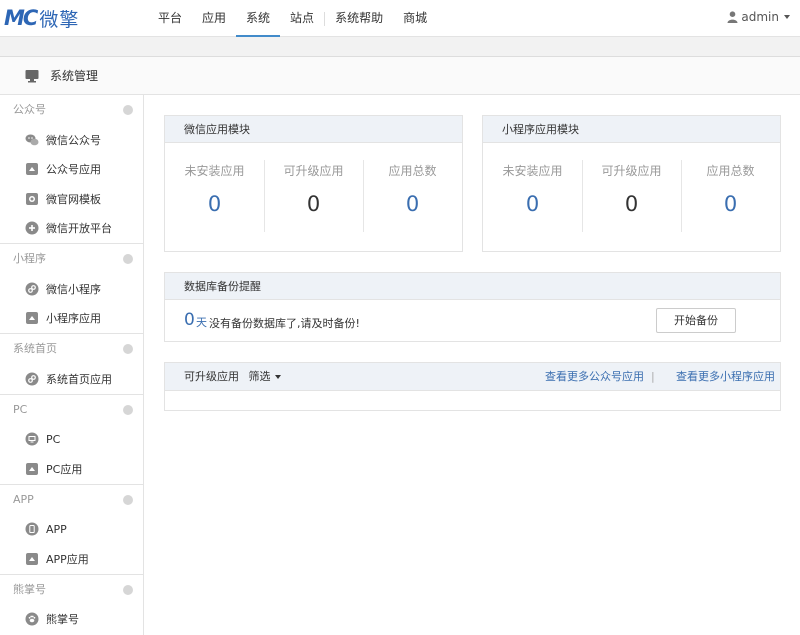 Image resolution: width=800 pixels, height=635 pixels. I want to click on sidebar-item-label: PC应用, so click(64, 469).